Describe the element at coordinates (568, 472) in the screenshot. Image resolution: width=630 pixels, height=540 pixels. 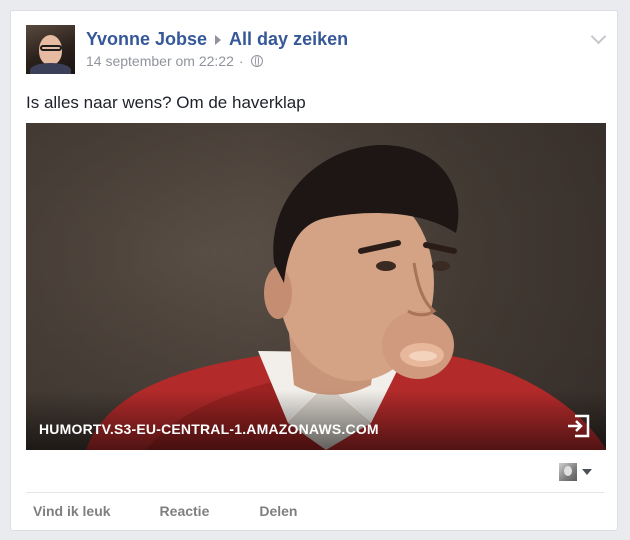
I see `audience-avatar-icon` at that location.